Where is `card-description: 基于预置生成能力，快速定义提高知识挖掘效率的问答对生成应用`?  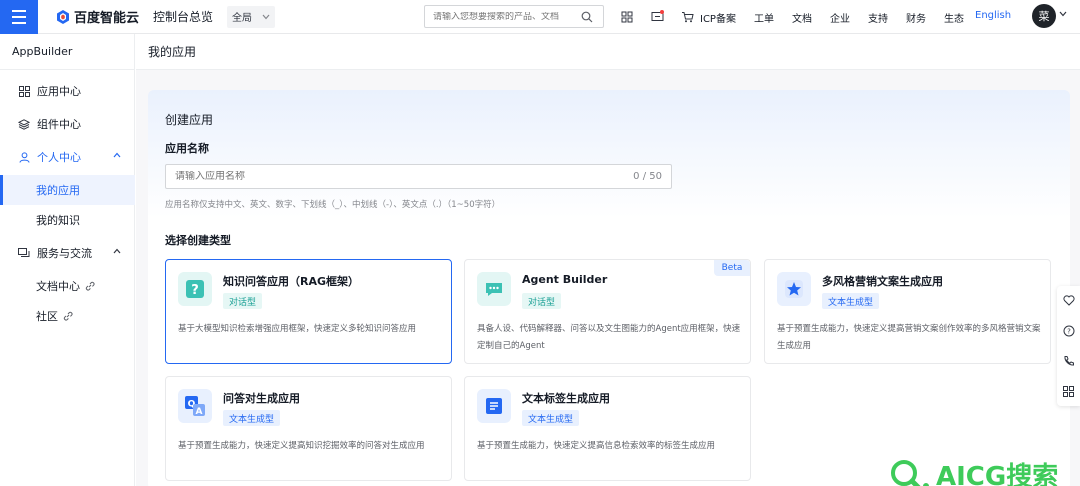 card-description: 基于预置生成能力，快速定义提高知识挖掘效率的问答对生成应用 is located at coordinates (301, 446).